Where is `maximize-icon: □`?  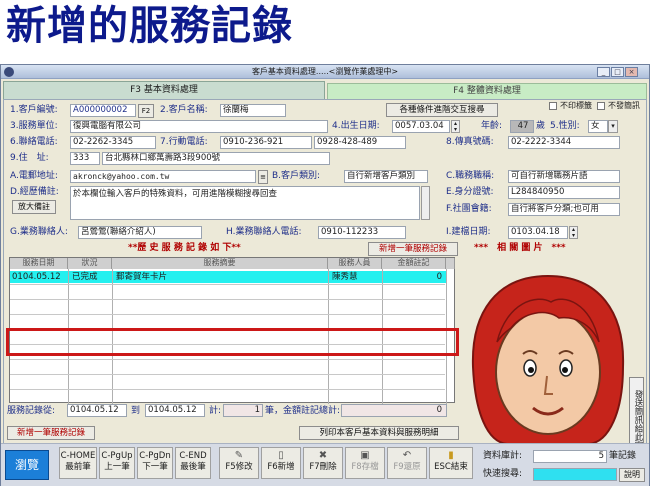 maximize-icon: □ is located at coordinates (617, 72).